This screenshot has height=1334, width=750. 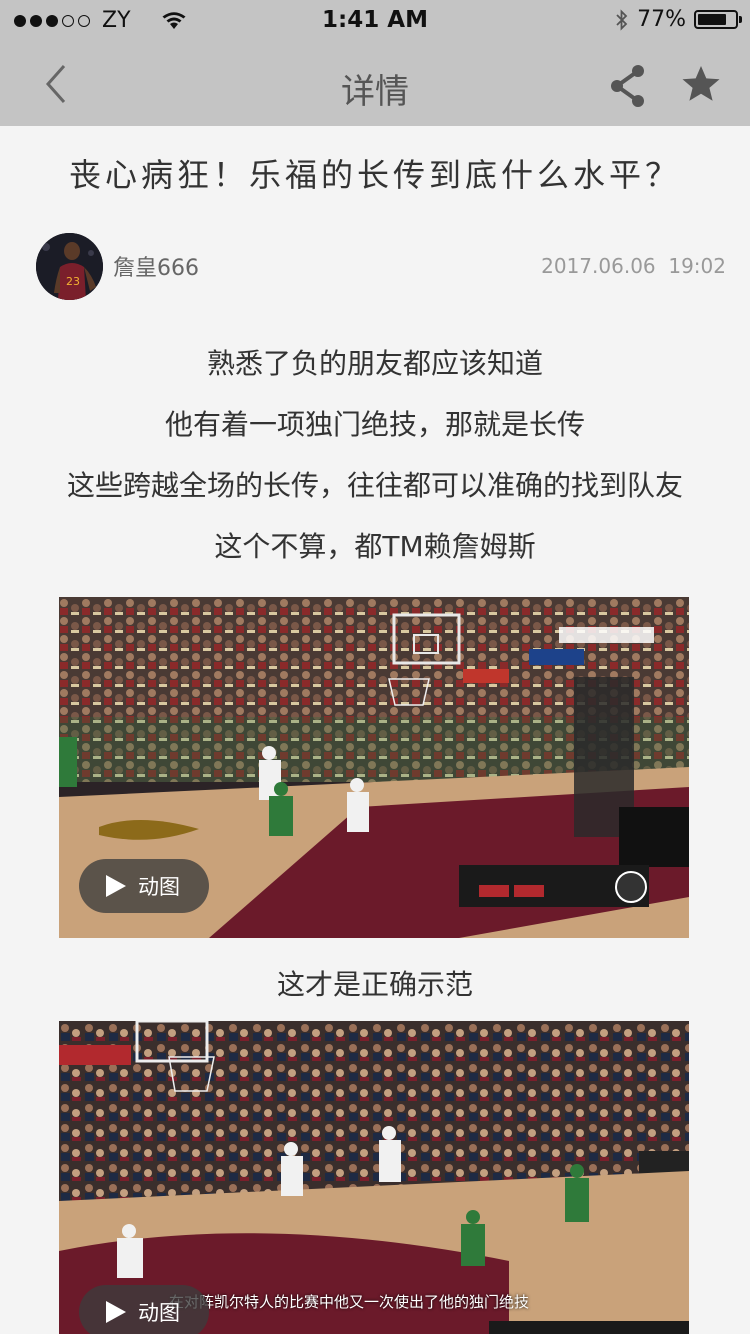 What do you see at coordinates (718, 19) in the screenshot?
I see `battery-icon` at bounding box center [718, 19].